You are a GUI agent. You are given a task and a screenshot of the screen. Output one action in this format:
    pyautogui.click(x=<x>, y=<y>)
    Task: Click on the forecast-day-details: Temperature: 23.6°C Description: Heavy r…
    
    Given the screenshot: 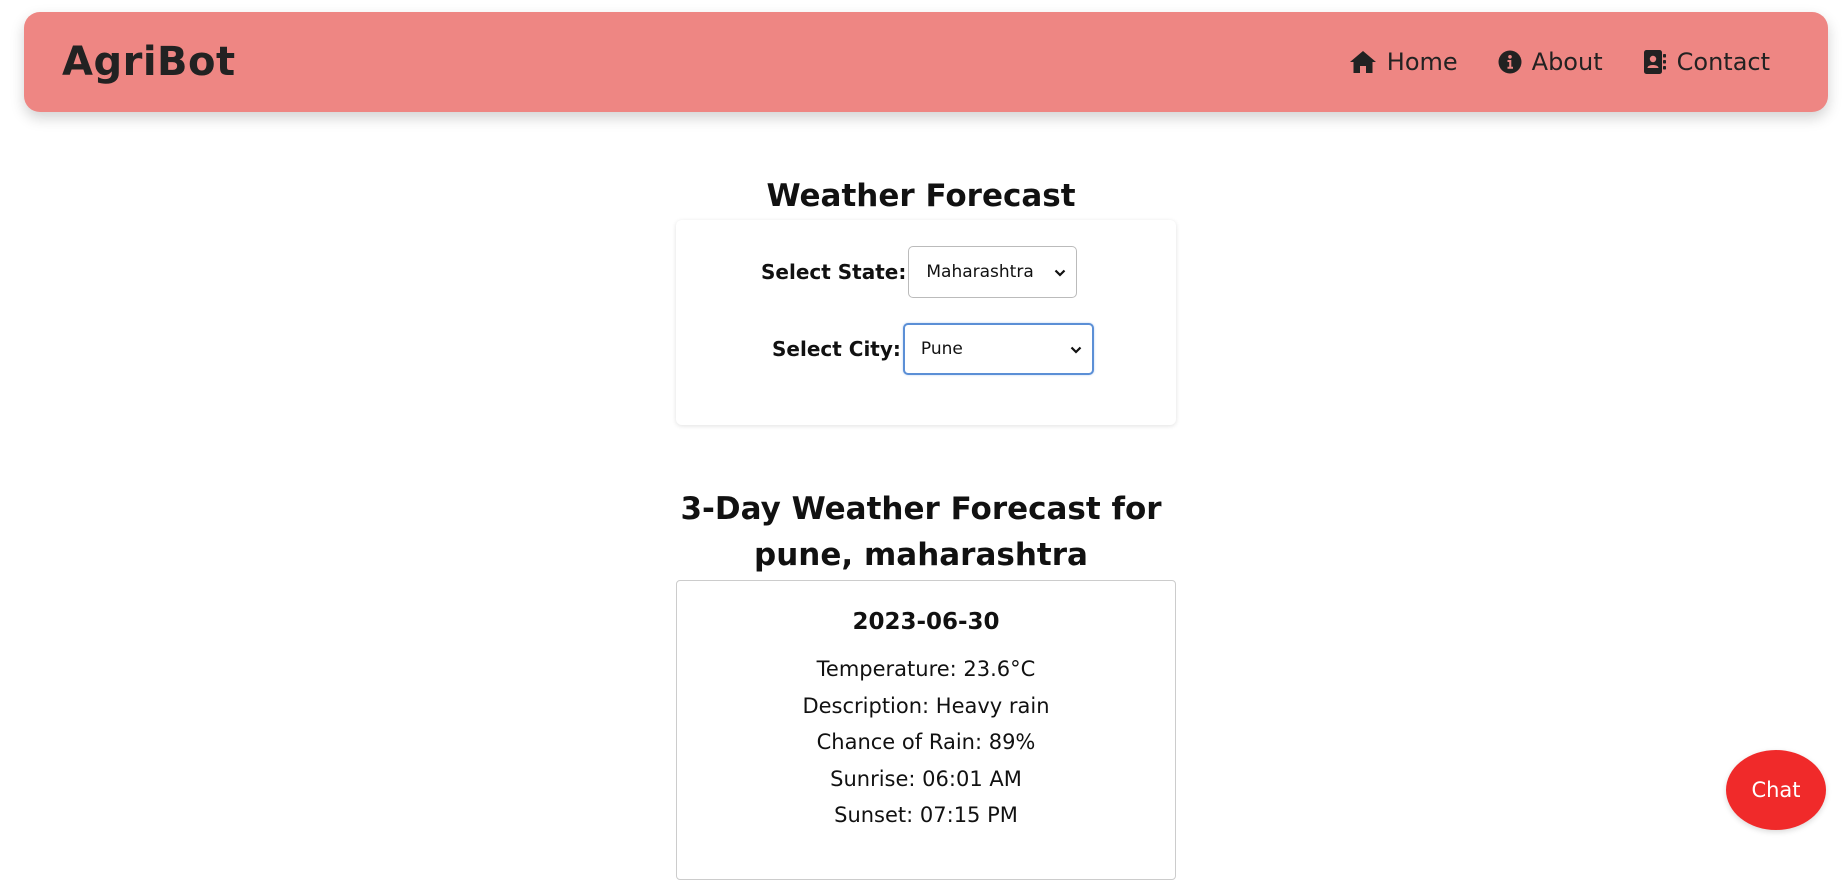 What is the action you would take?
    pyautogui.click(x=926, y=742)
    